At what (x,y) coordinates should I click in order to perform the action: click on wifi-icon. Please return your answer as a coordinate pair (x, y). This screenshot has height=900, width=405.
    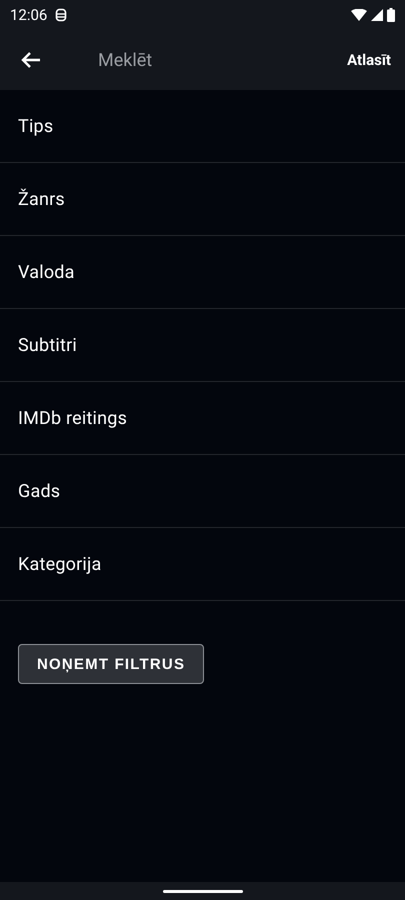
    Looking at the image, I should click on (359, 15).